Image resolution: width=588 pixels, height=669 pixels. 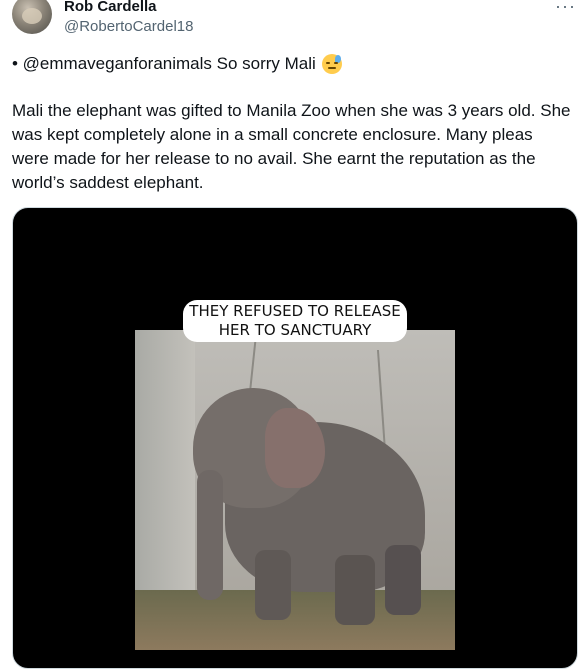 What do you see at coordinates (295, 321) in the screenshot?
I see `video-caption: THEY REFUSED TO RELEASE HER TO SANCTUARY` at bounding box center [295, 321].